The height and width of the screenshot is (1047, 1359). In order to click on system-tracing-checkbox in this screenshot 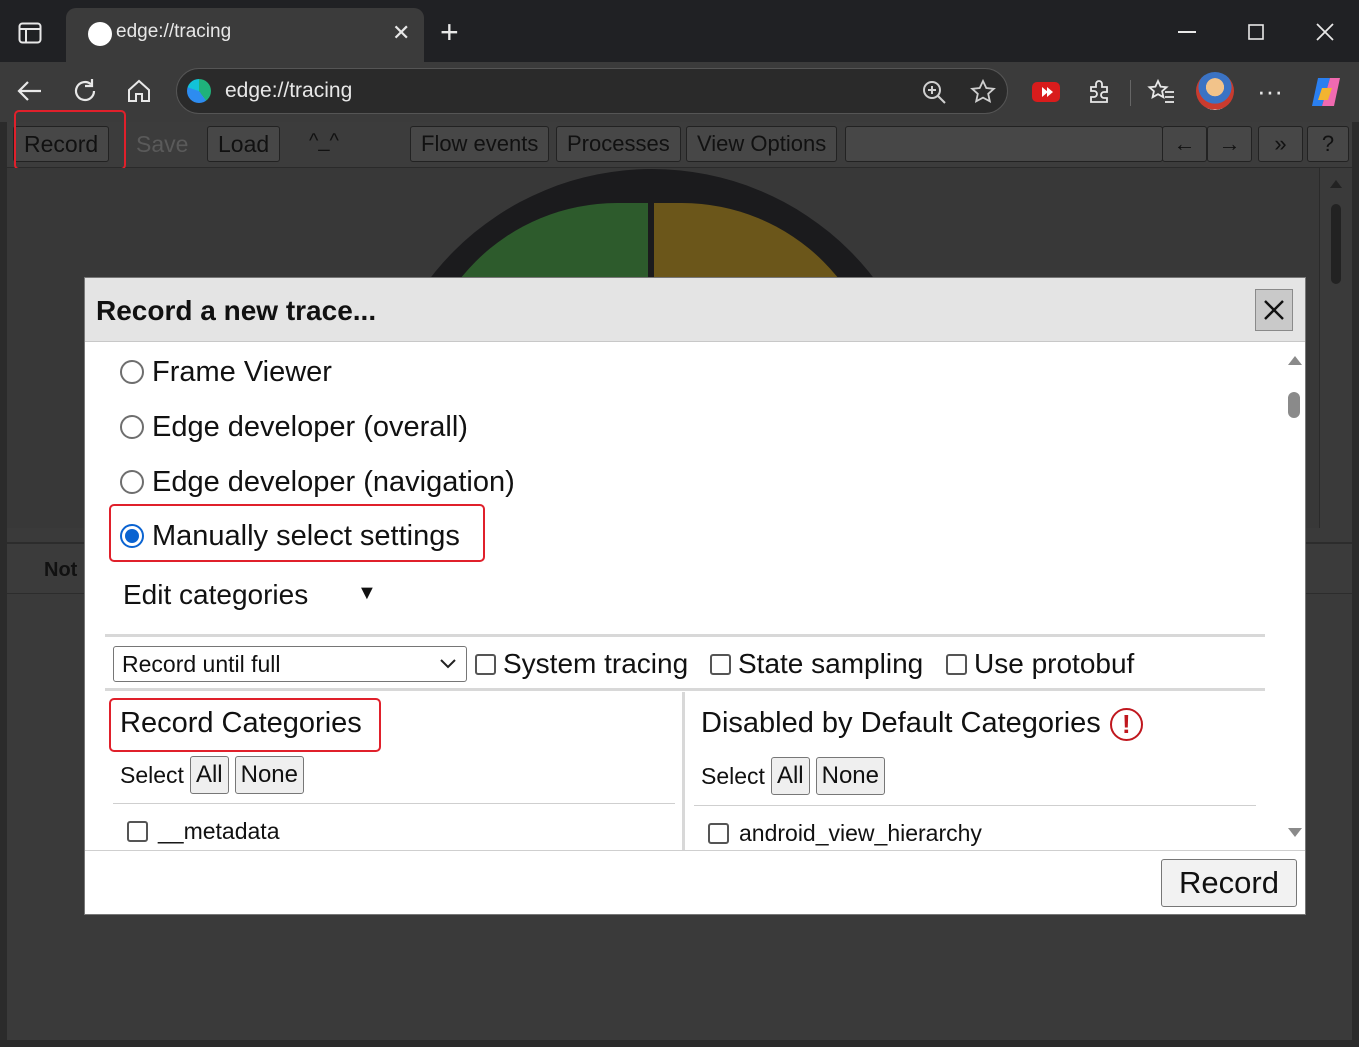, I will do `click(485, 664)`.